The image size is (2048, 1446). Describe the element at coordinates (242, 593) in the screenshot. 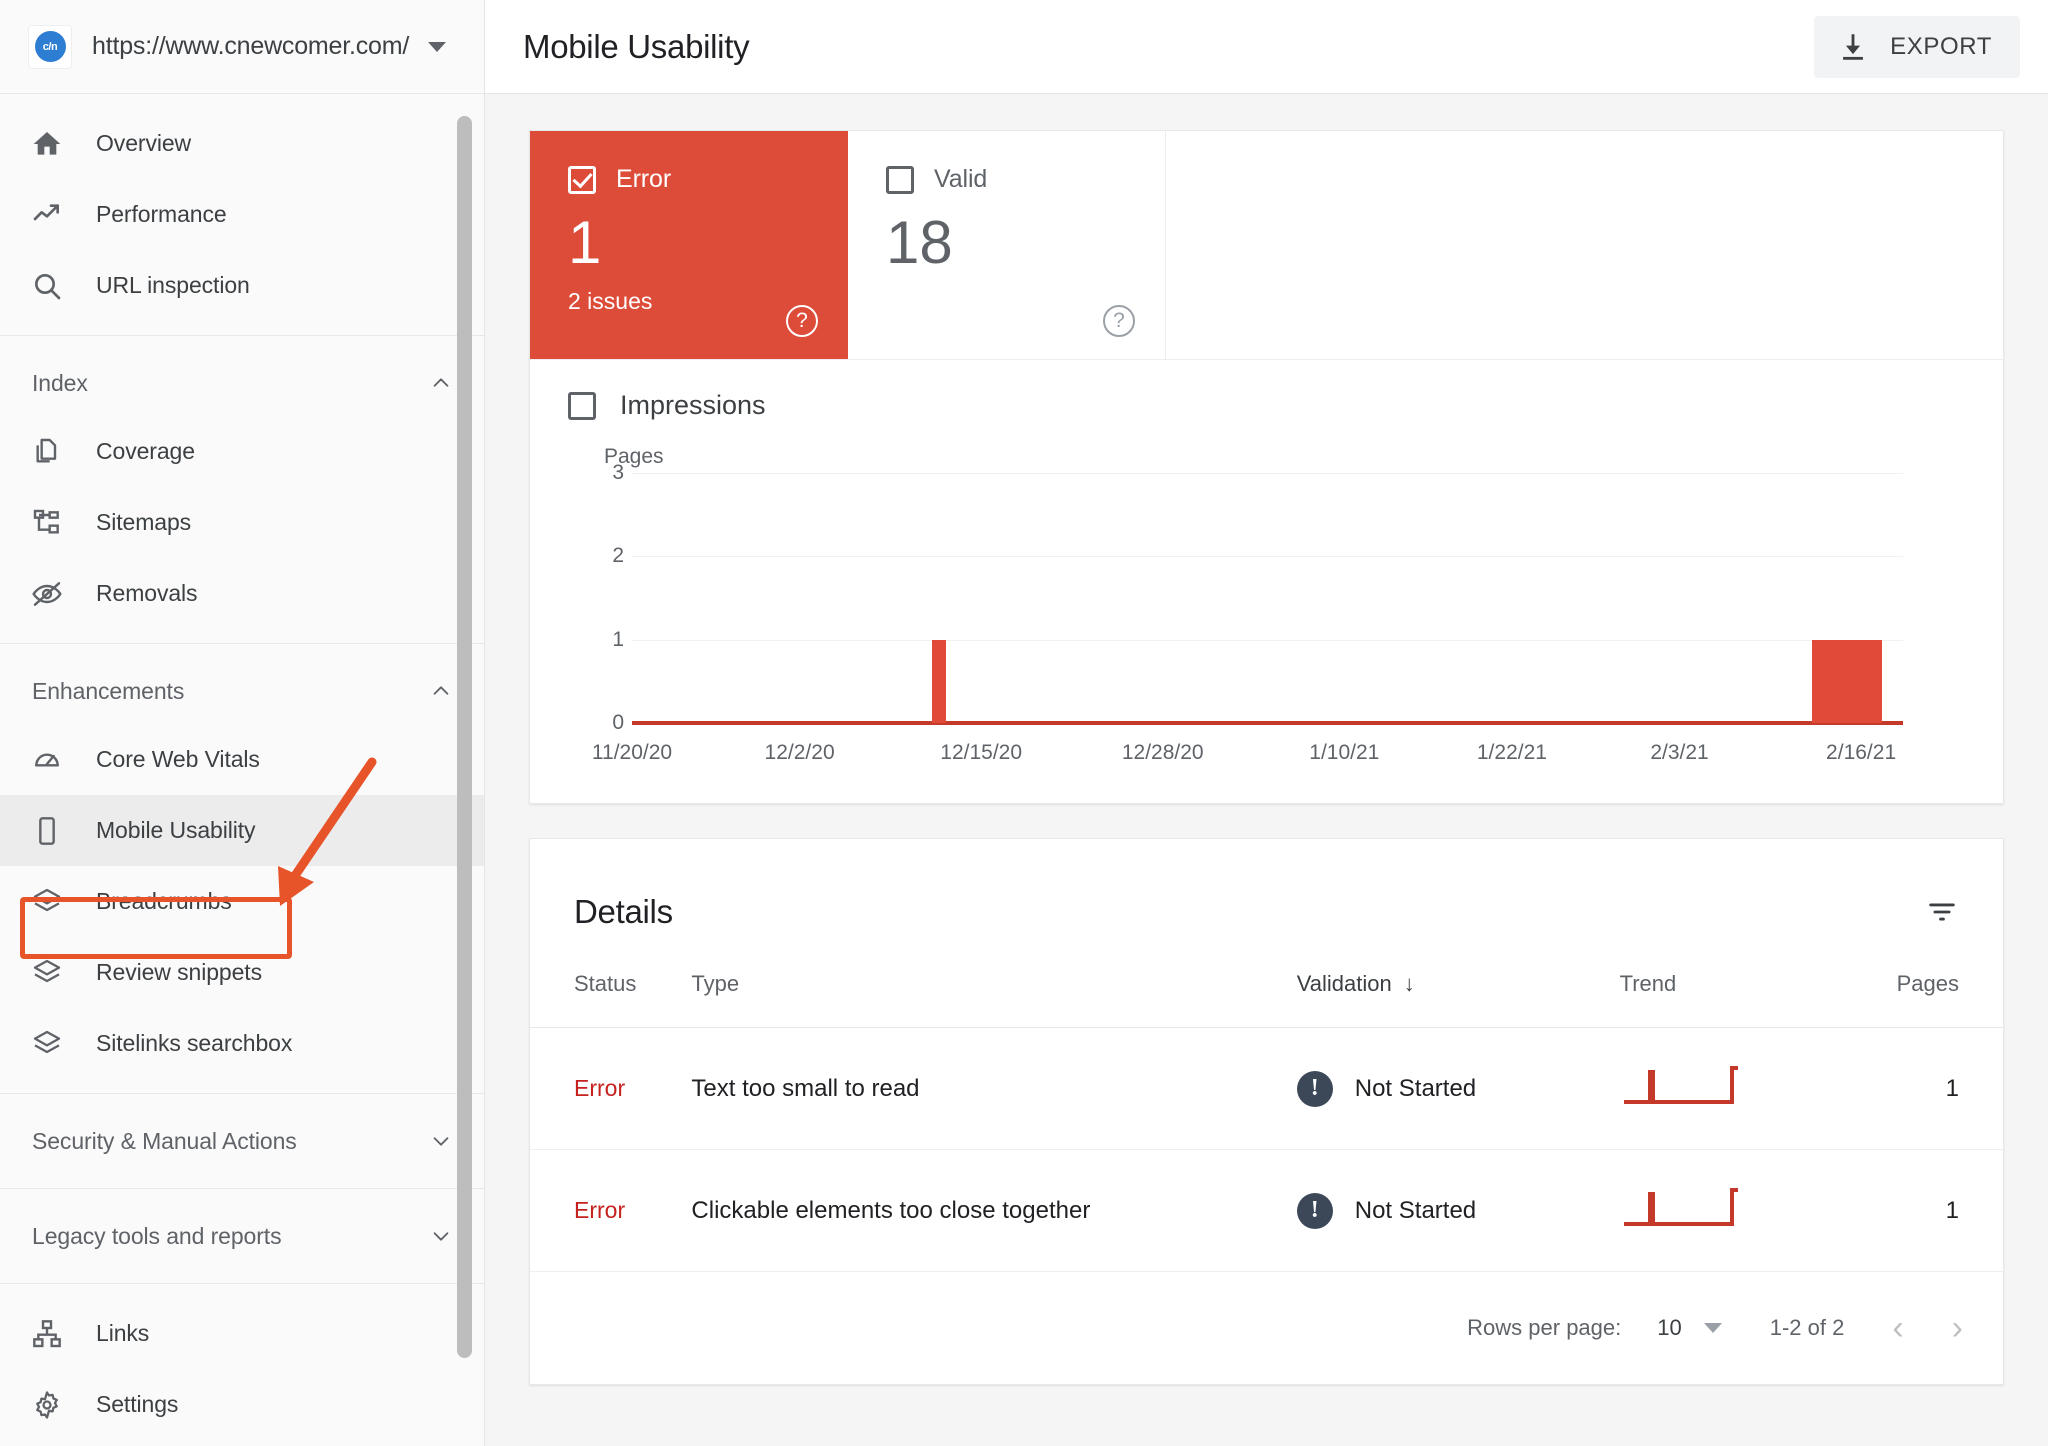

I see `sidebar-item-removals: Removals` at that location.